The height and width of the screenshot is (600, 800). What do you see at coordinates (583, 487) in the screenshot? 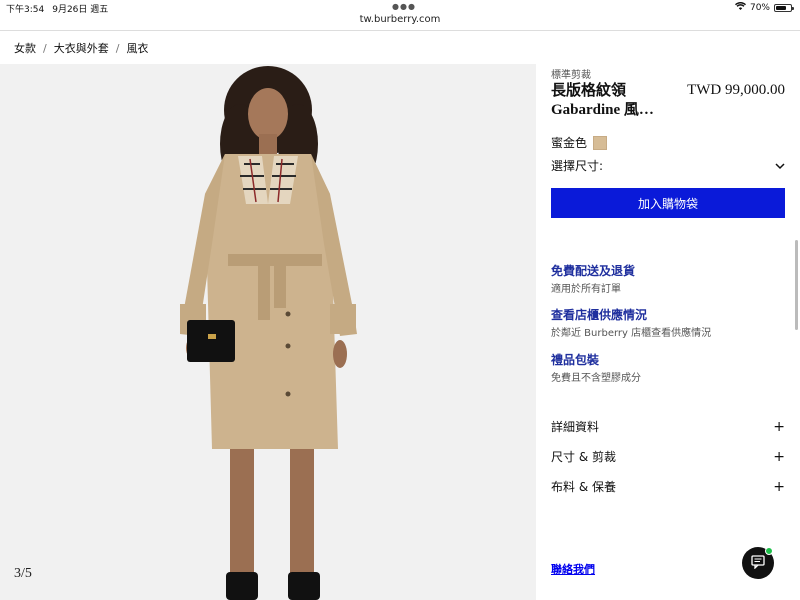
I see `accordion-fabric-care-label: 布料 & 保養` at bounding box center [583, 487].